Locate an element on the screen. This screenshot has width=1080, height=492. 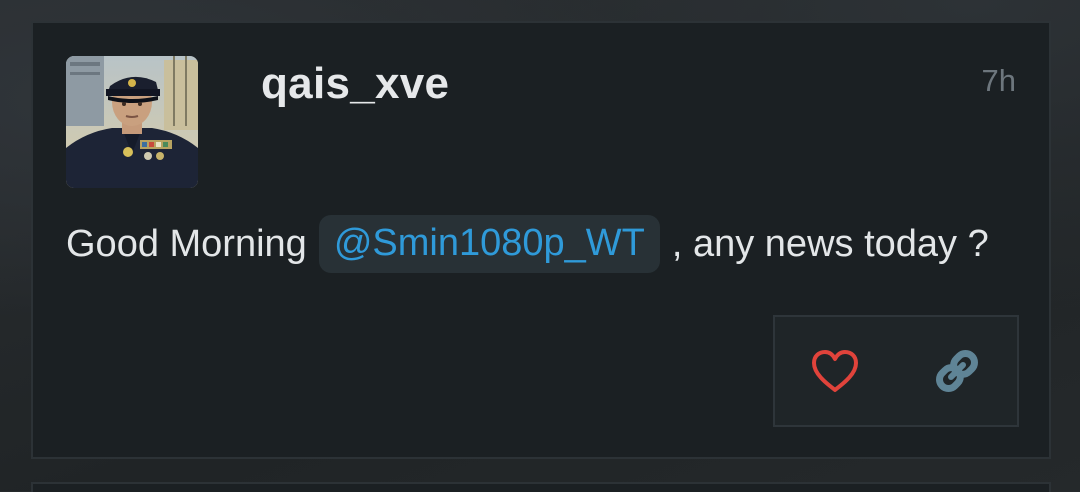
post-actions is located at coordinates (896, 371).